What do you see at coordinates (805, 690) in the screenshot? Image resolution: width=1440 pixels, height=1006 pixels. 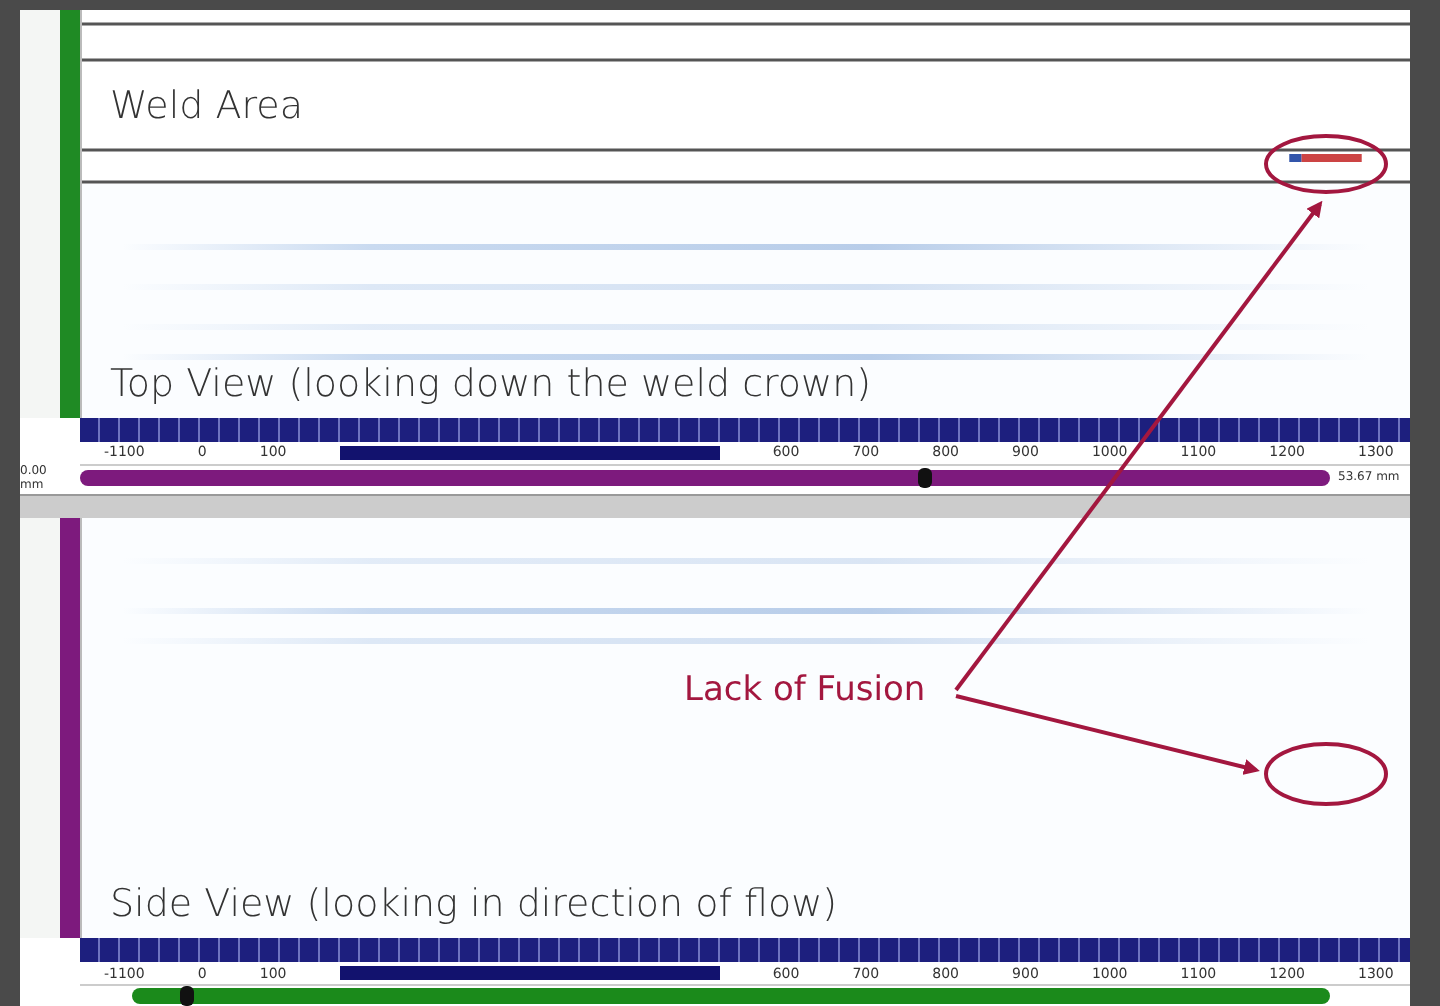 I see `lack-of-fusion-label: Lack of Fusion` at bounding box center [805, 690].